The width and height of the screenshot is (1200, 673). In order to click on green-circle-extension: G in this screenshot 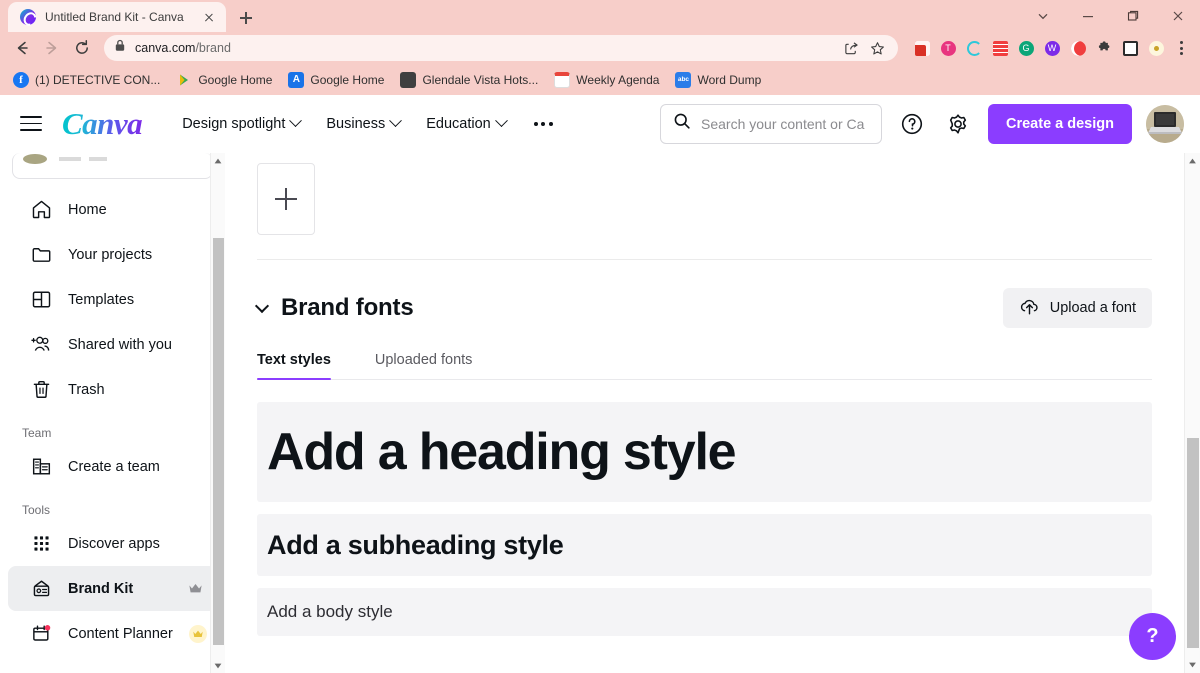, I will do `click(1026, 48)`.